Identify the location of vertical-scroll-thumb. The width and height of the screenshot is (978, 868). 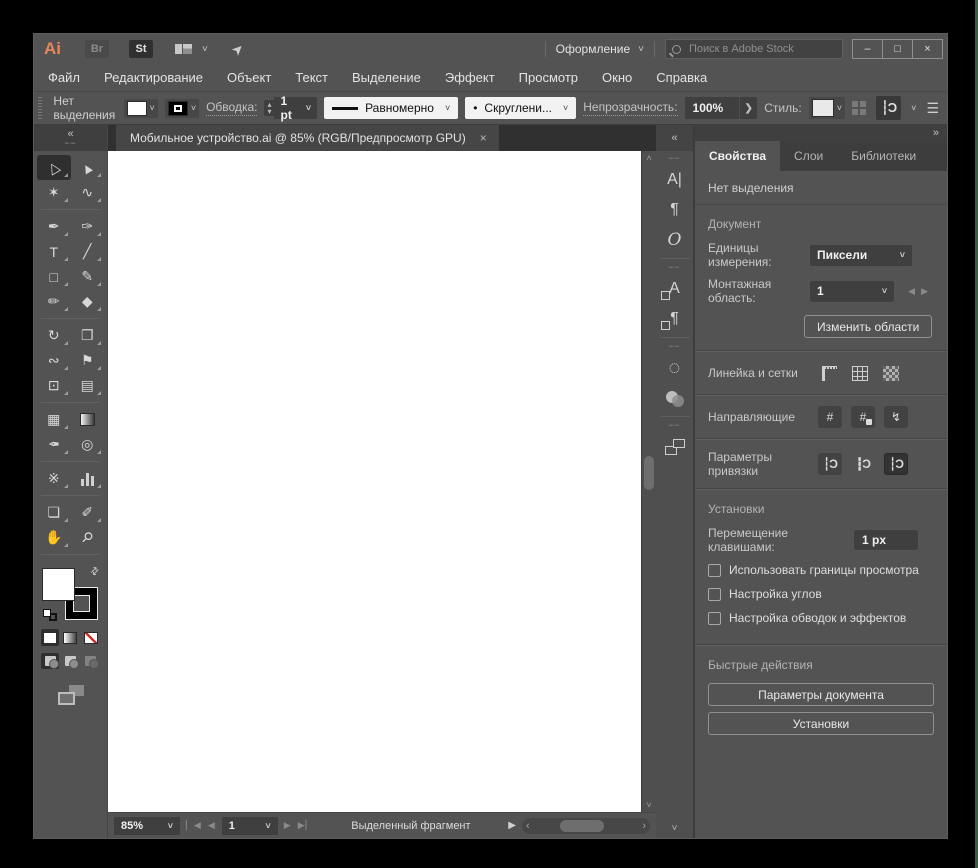
(649, 473).